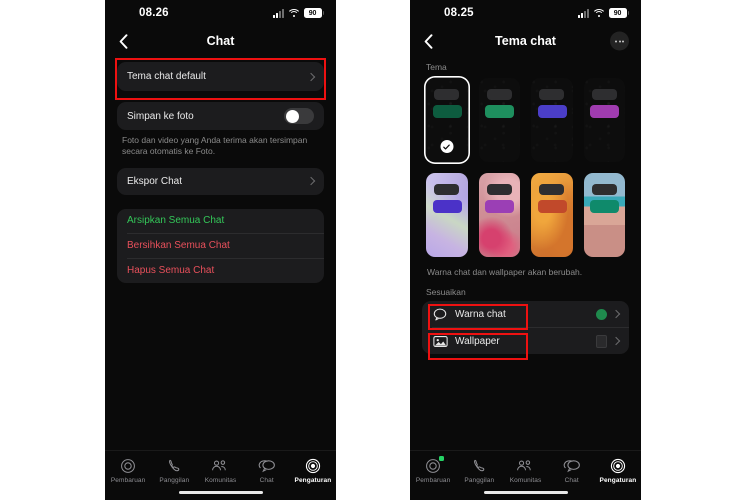 The height and width of the screenshot is (500, 750). What do you see at coordinates (160, 116) in the screenshot?
I see `row-label: Simpan ke foto` at bounding box center [160, 116].